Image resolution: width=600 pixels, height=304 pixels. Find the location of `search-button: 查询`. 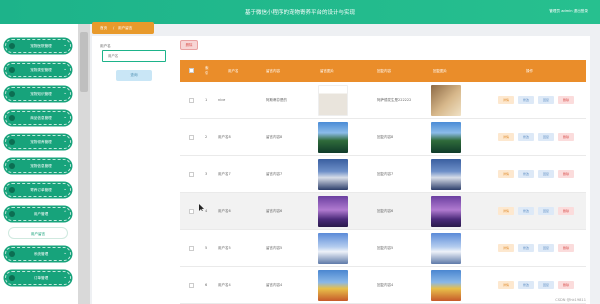

search-button: 查询 is located at coordinates (134, 75).